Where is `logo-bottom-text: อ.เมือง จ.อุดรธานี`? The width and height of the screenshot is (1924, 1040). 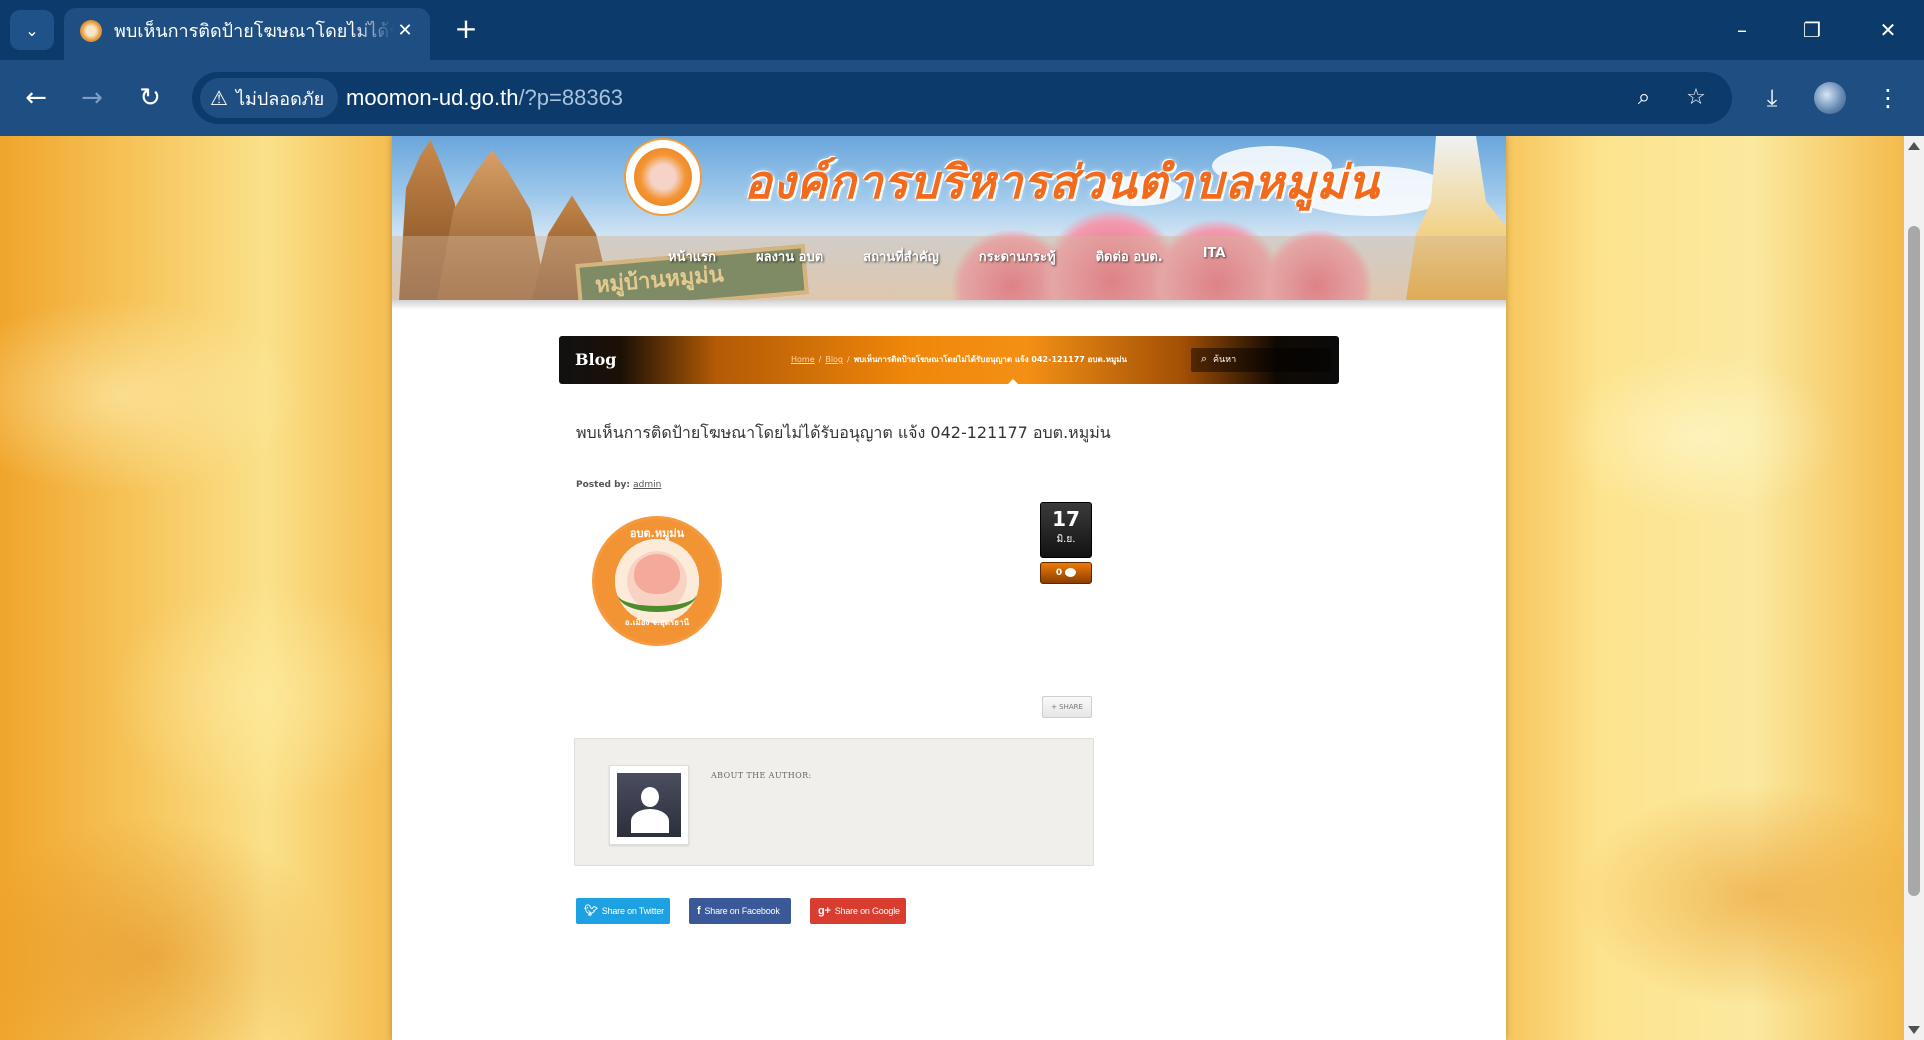
logo-bottom-text: อ.เมือง จ.อุดรธานี is located at coordinates (657, 622).